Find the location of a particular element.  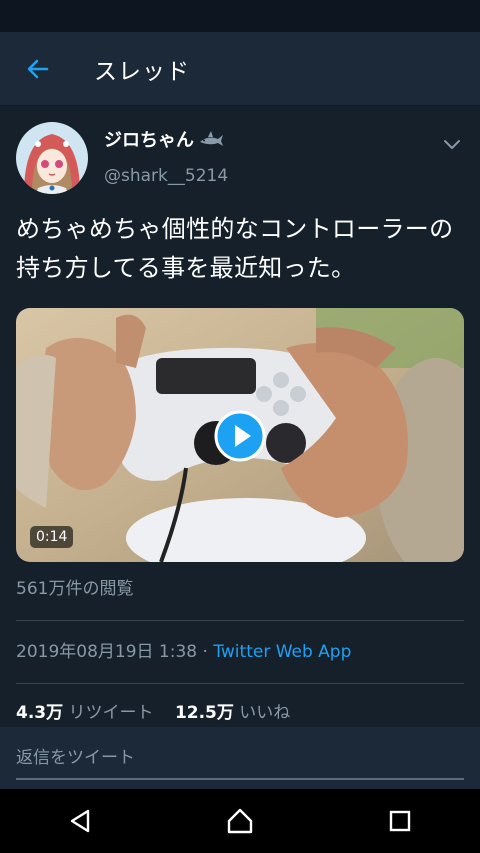

tweet-datetime: 2019年08月19日 1:38 is located at coordinates (107, 652).